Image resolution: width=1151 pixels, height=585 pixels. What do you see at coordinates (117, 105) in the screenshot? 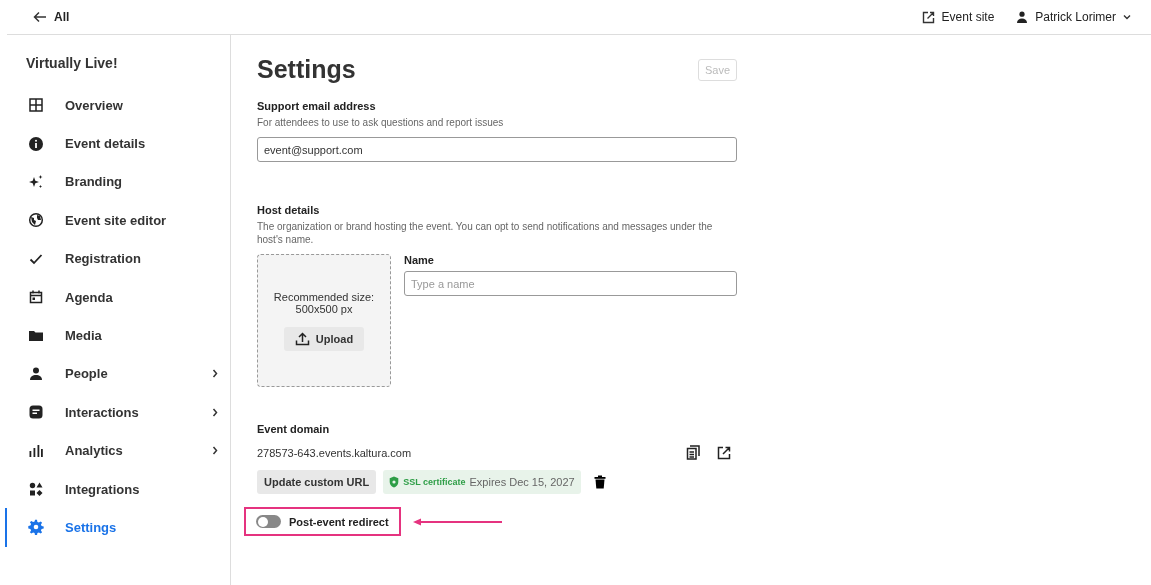
I see `sidebar-item: Overview` at bounding box center [117, 105].